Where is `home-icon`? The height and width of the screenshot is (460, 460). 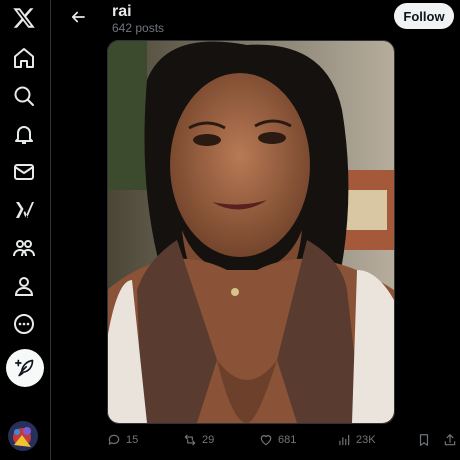
home-icon is located at coordinates (24, 58).